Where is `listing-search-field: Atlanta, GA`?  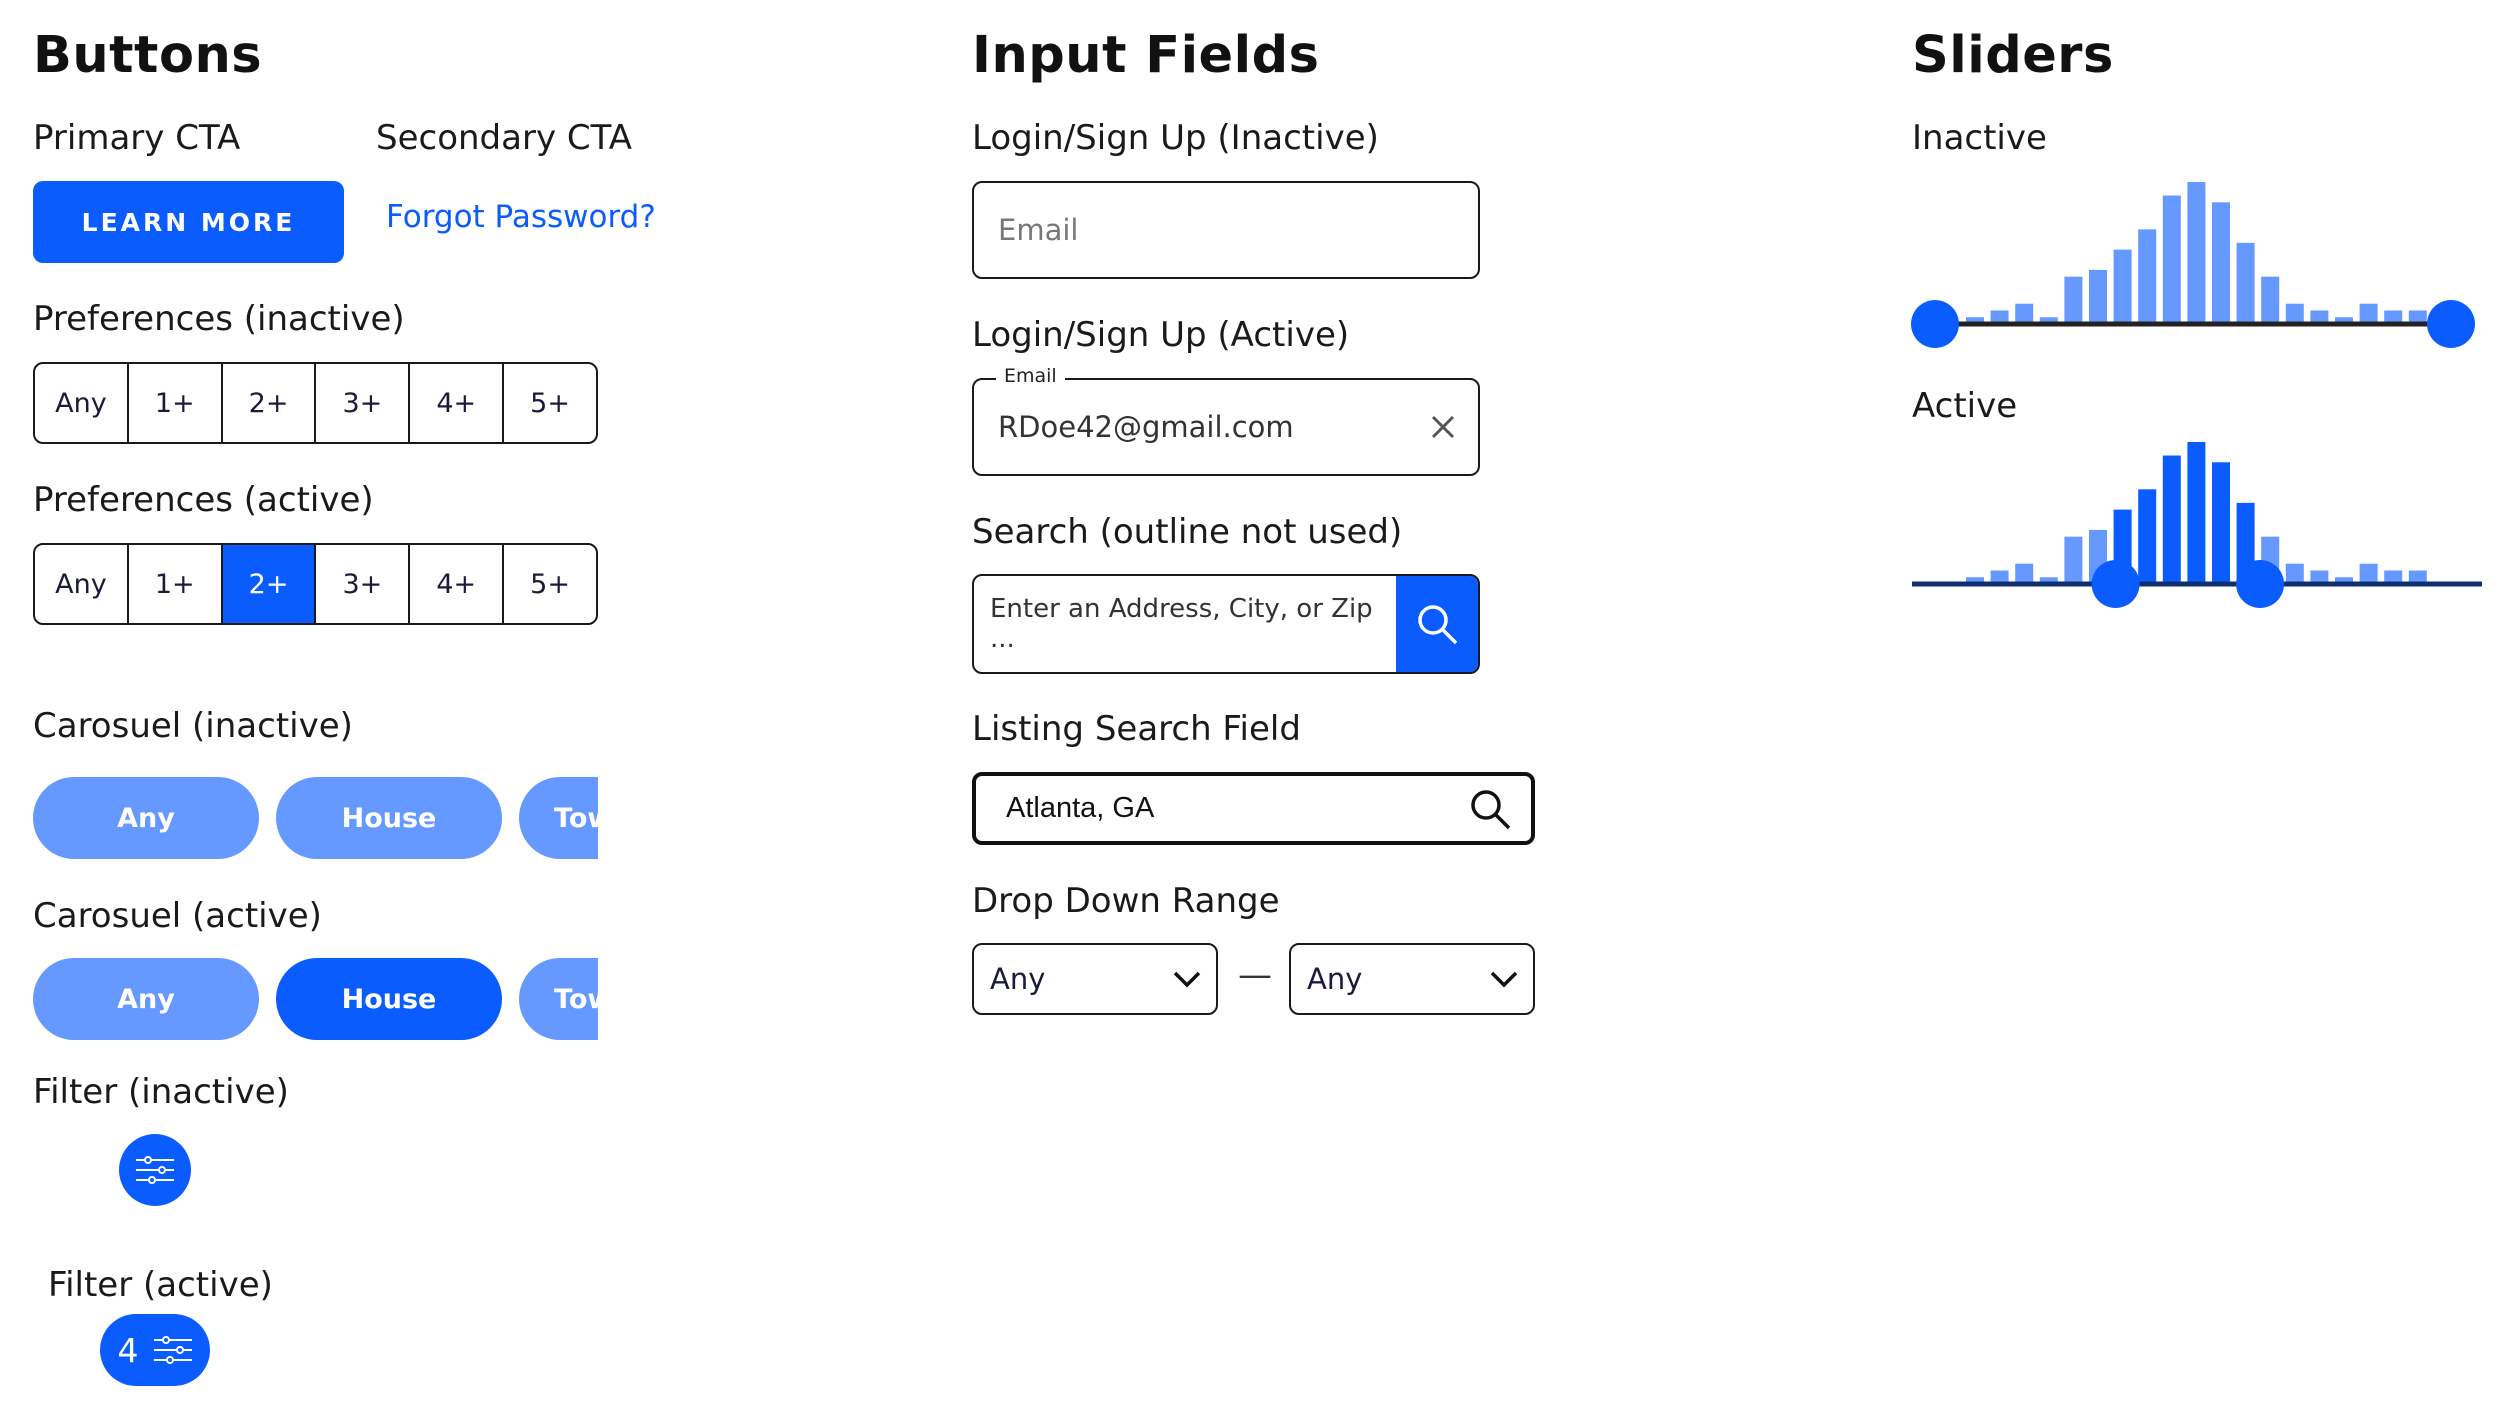
listing-search-field: Atlanta, GA is located at coordinates (1253, 808).